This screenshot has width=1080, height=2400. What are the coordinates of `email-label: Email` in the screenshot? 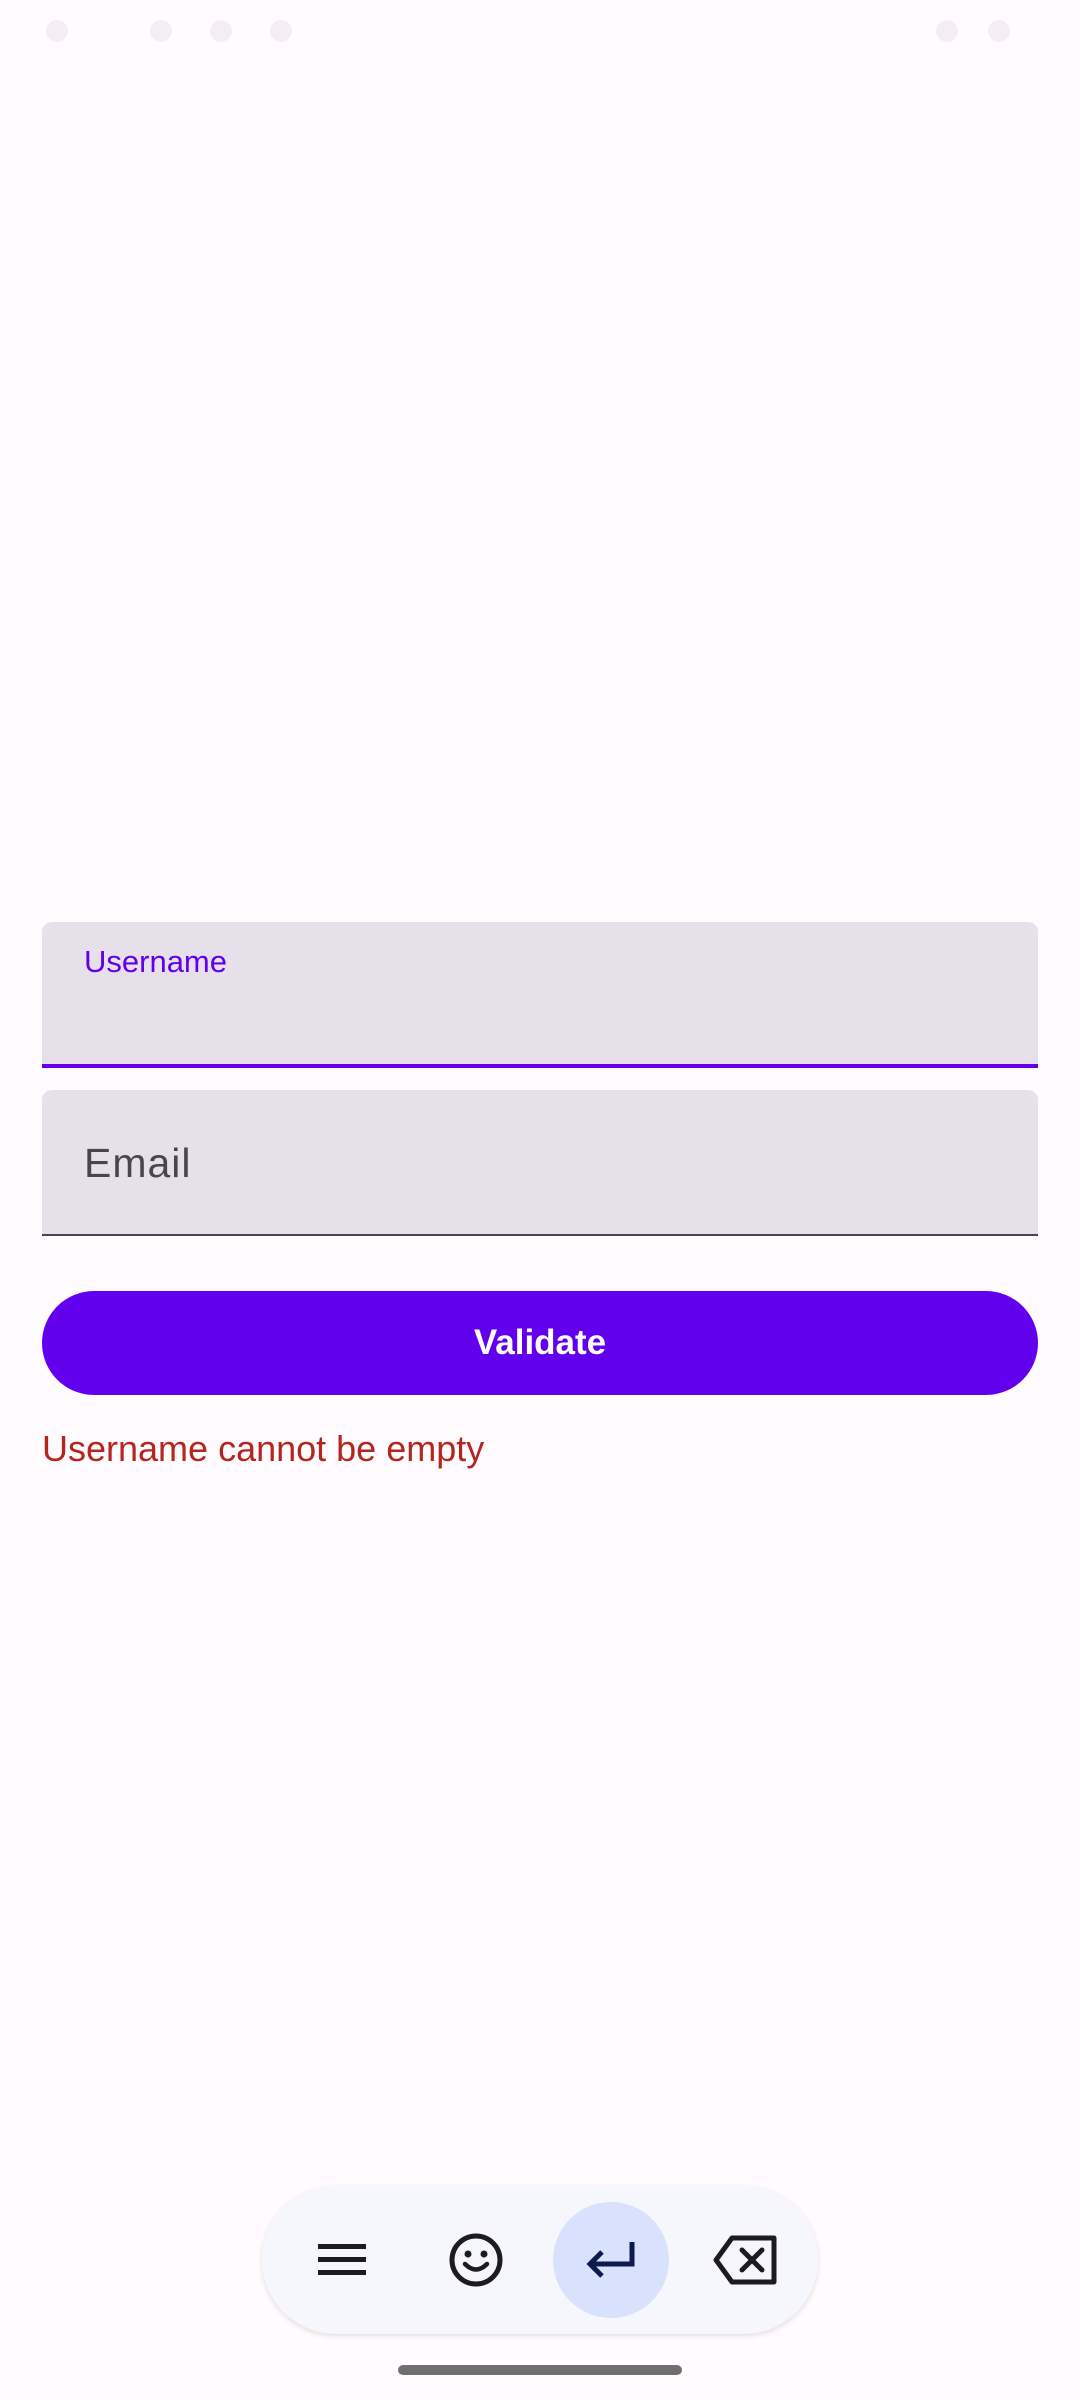 It's located at (138, 1163).